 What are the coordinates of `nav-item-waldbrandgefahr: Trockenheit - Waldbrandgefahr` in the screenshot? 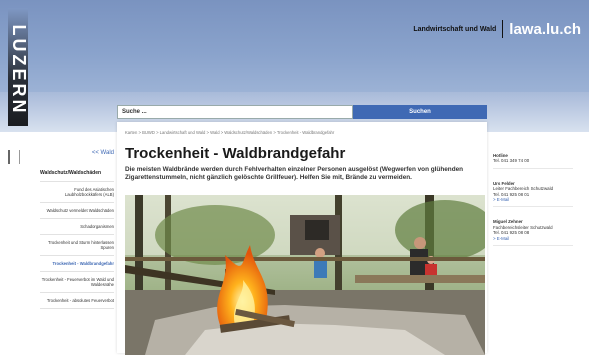 It's located at (77, 264).